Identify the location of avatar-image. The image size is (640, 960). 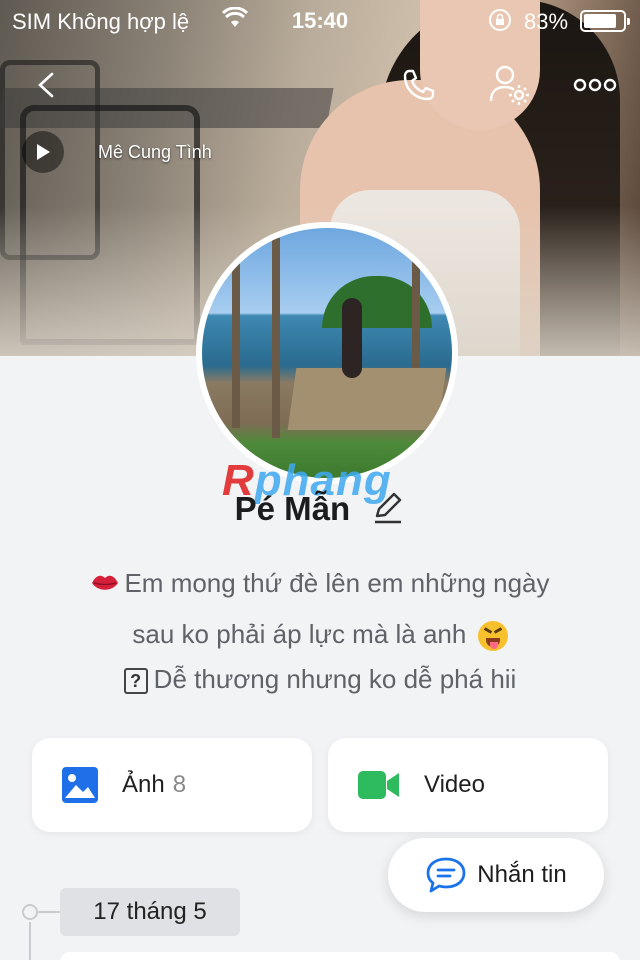
(327, 353).